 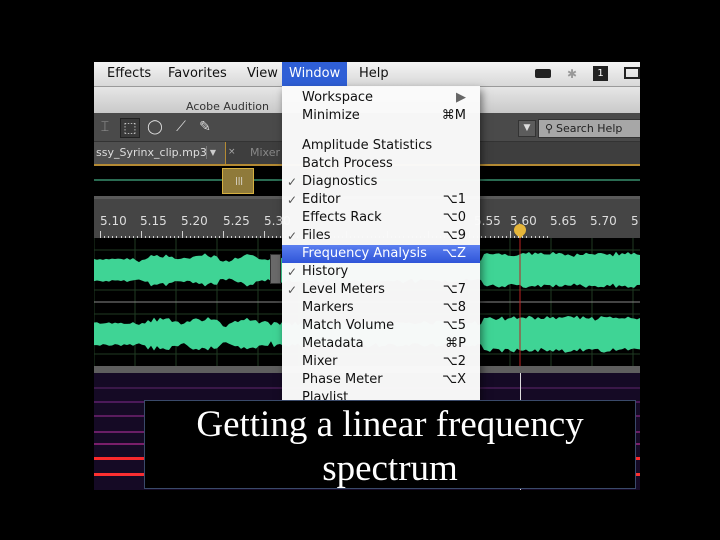 I want to click on file-name: ssy_Syrinx_clip.mp3, so click(x=151, y=152).